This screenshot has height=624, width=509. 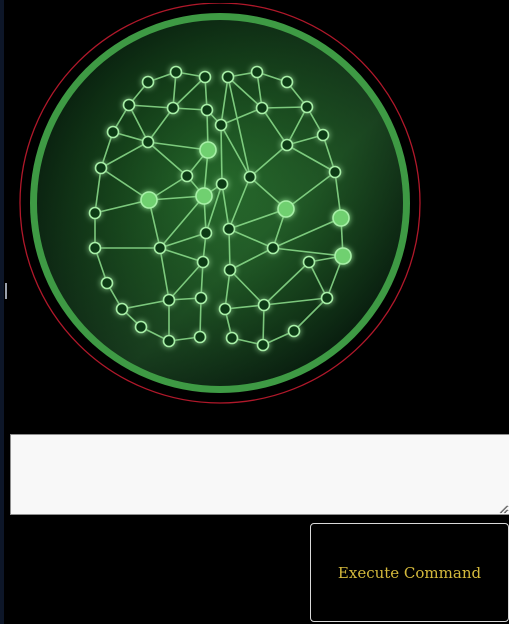 I want to click on left-resize-handle, so click(x=6, y=291).